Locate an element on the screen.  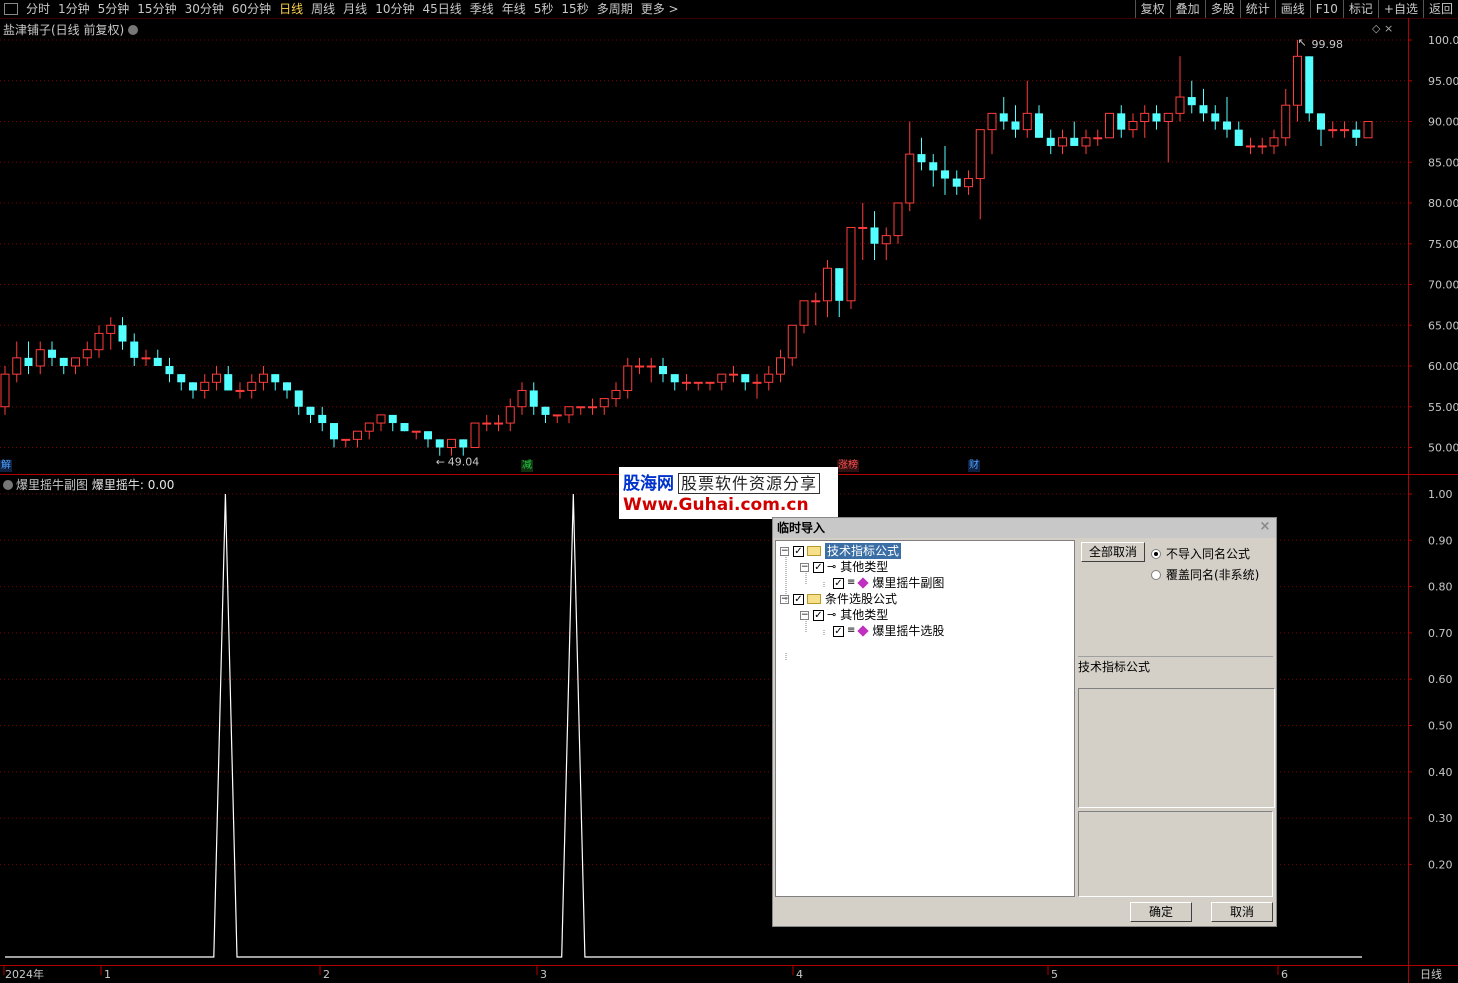
dialog-titlebar: 临时导入 × is located at coordinates (1024, 528).